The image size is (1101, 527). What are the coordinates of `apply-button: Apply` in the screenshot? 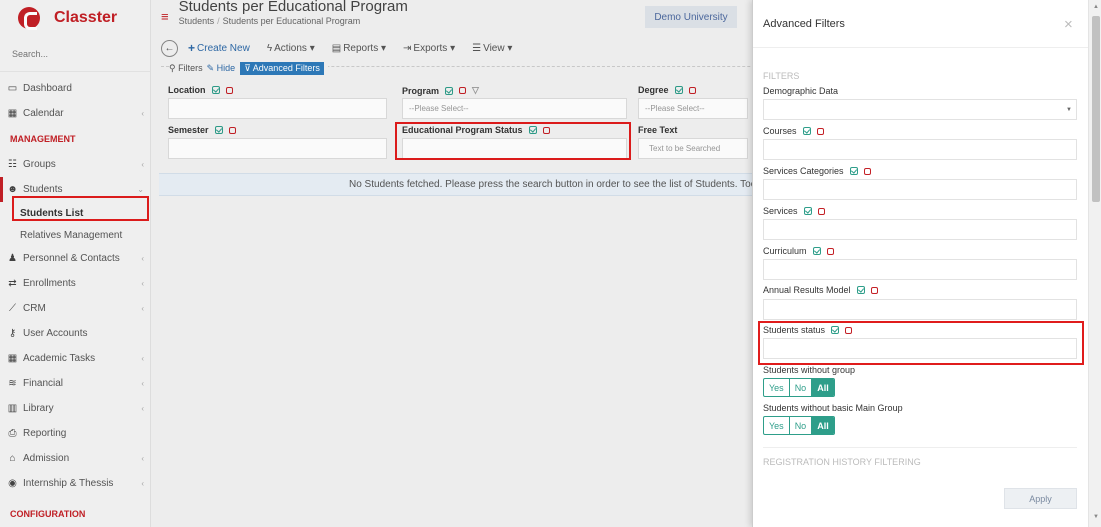 It's located at (1040, 498).